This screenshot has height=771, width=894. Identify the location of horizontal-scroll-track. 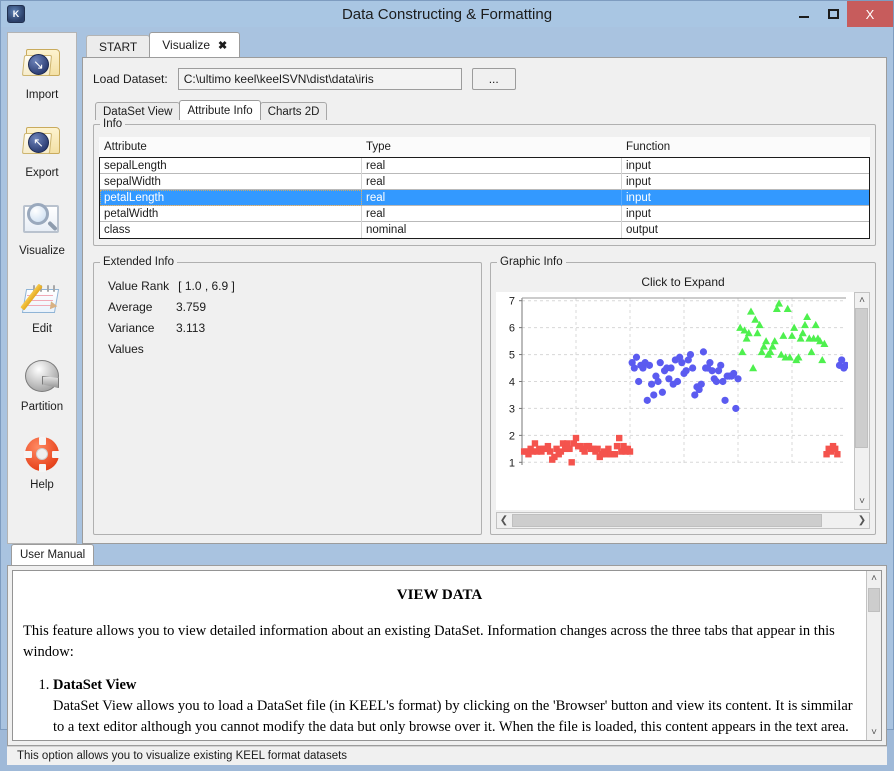
(683, 520).